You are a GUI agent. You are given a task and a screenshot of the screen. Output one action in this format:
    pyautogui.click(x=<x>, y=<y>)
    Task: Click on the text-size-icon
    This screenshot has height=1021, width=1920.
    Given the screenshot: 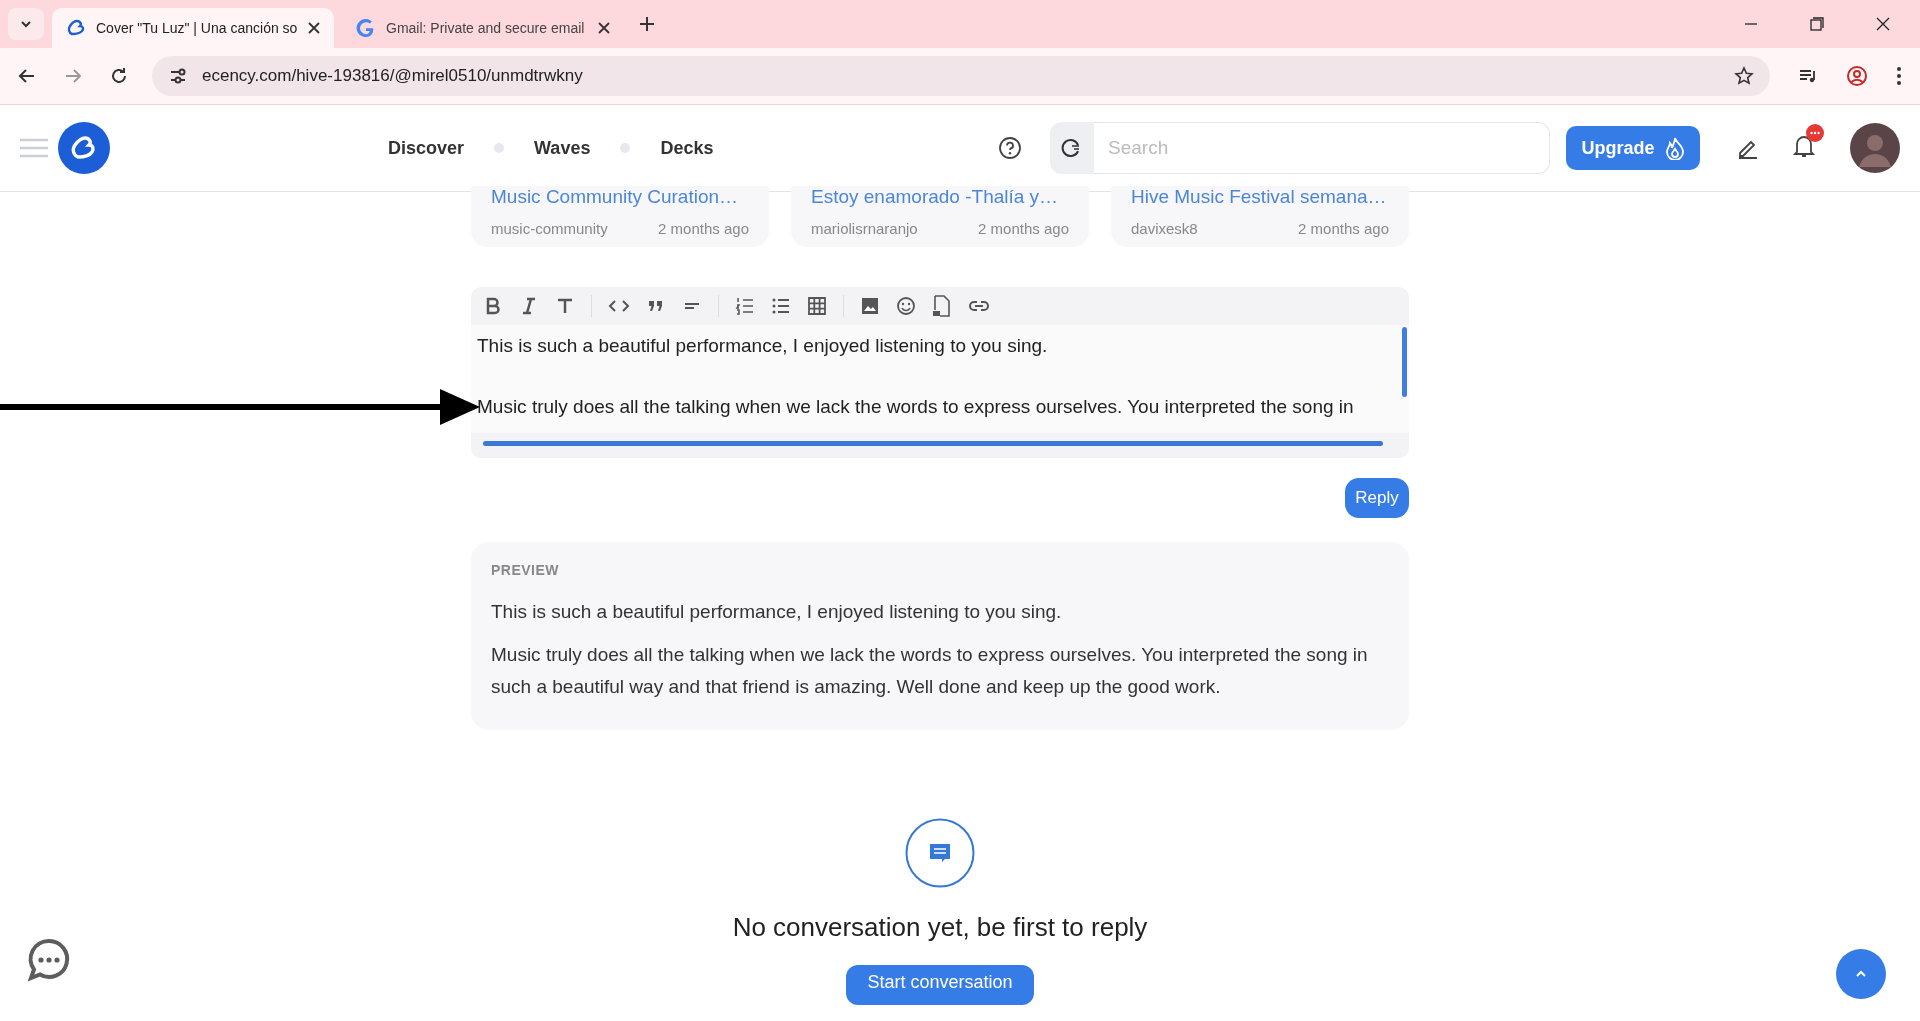 What is the action you would take?
    pyautogui.click(x=565, y=306)
    